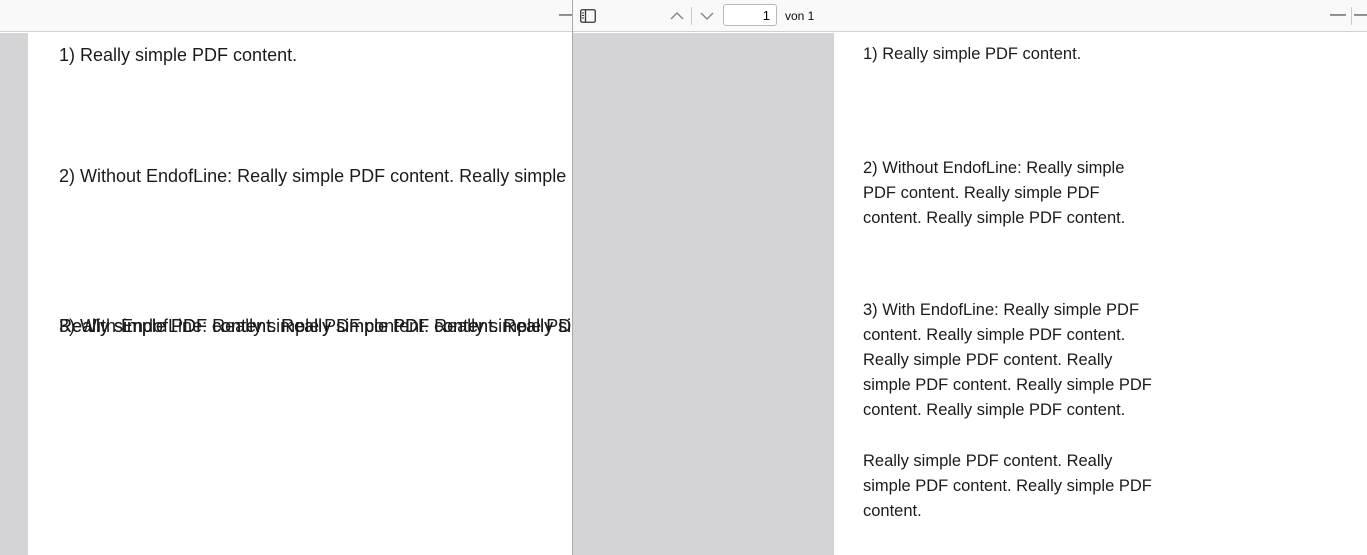 The width and height of the screenshot is (1367, 555). I want to click on sidebar-icon, so click(588, 16).